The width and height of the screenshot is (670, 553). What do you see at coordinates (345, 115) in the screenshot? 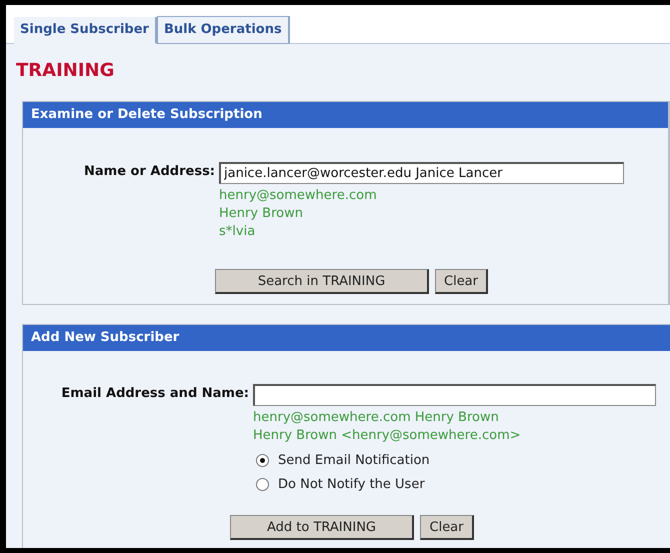
I see `section-header: Examine or Delete Subscription` at bounding box center [345, 115].